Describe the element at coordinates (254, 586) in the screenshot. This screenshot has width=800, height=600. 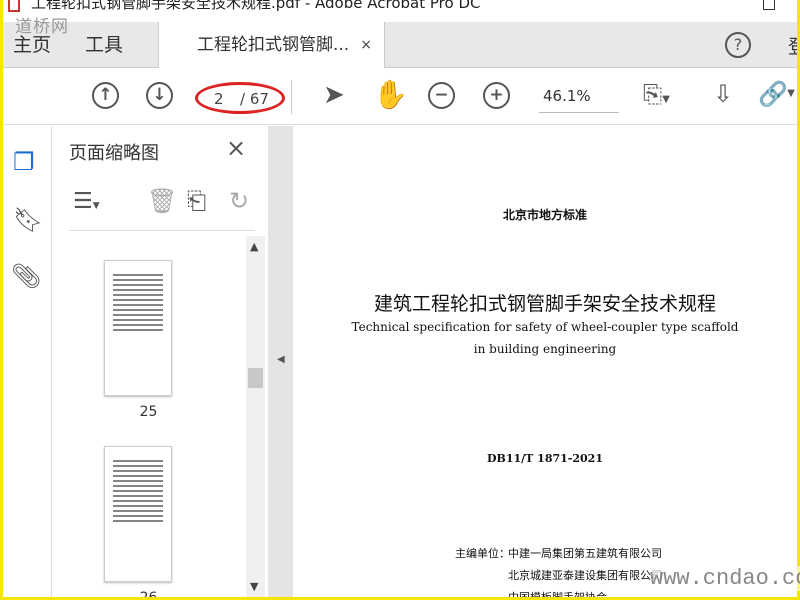
I see `scroll-down-icon: ▼` at that location.